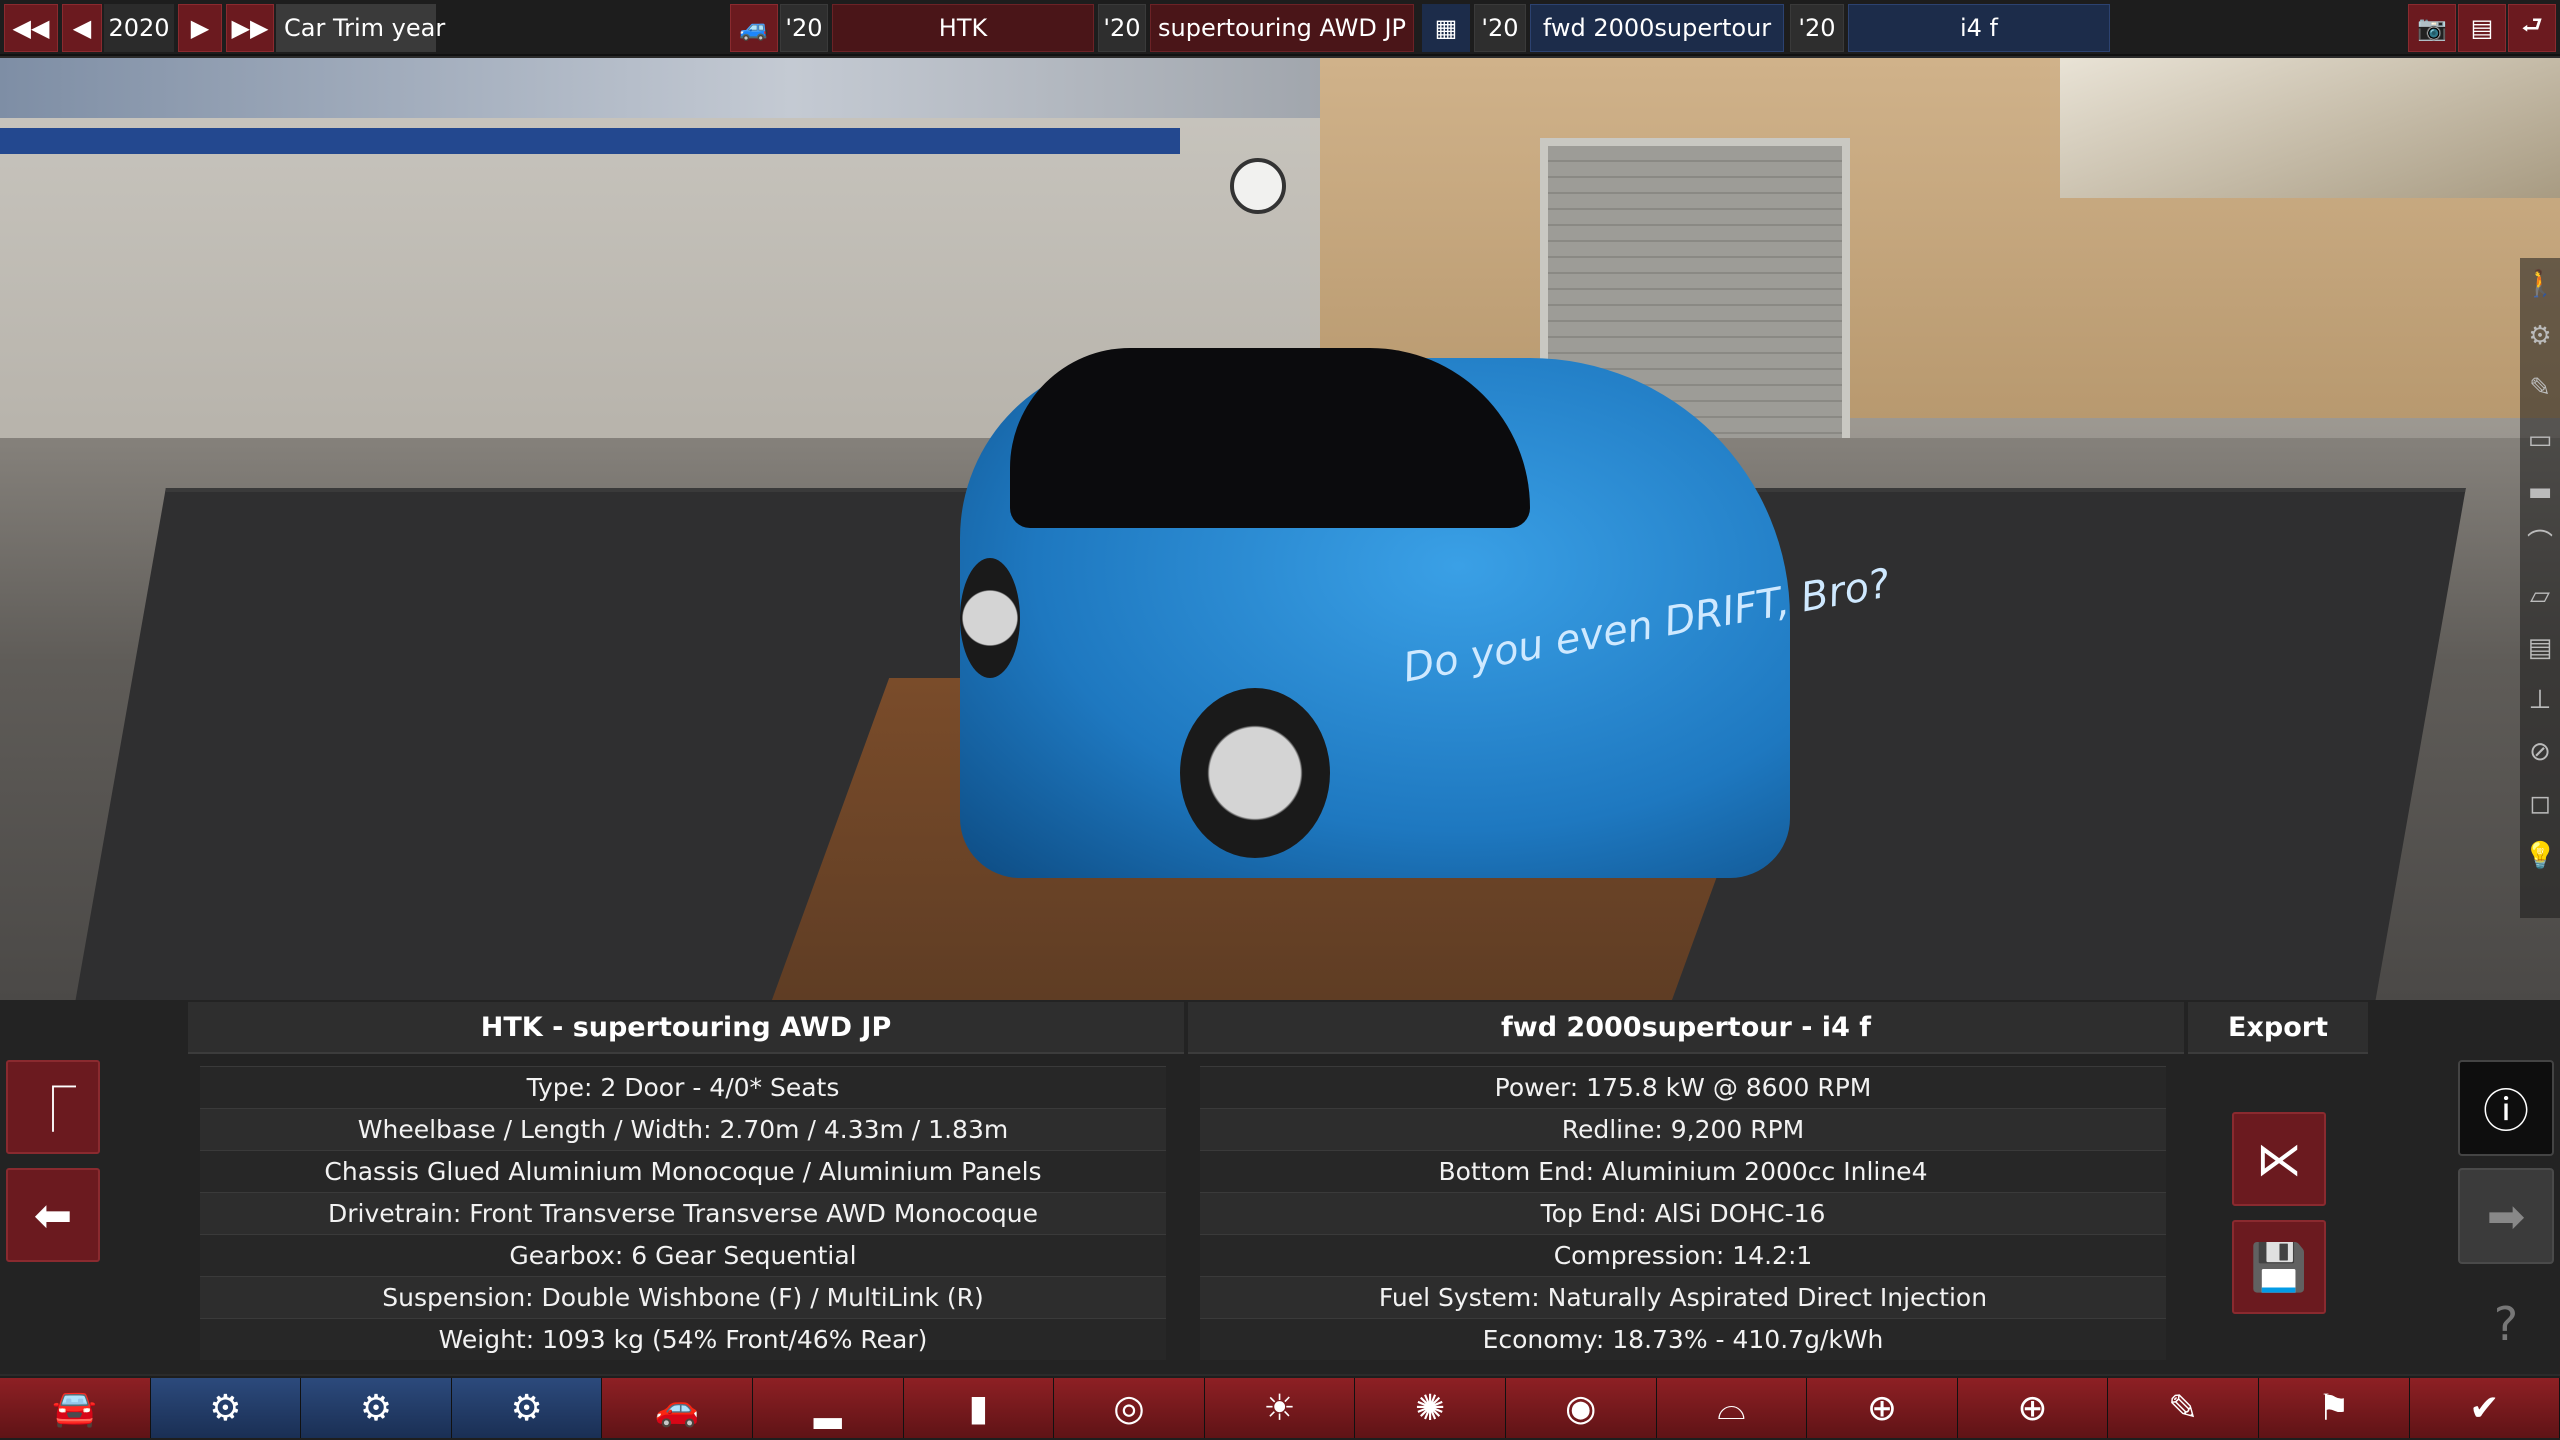 This screenshot has width=2560, height=1440. Describe the element at coordinates (990, 618) in the screenshot. I see `car-rear-wheel` at that location.